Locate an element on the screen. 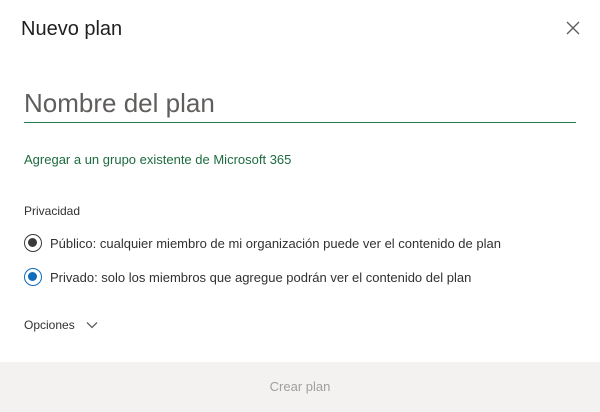  privacy-label: Privacidad is located at coordinates (52, 211).